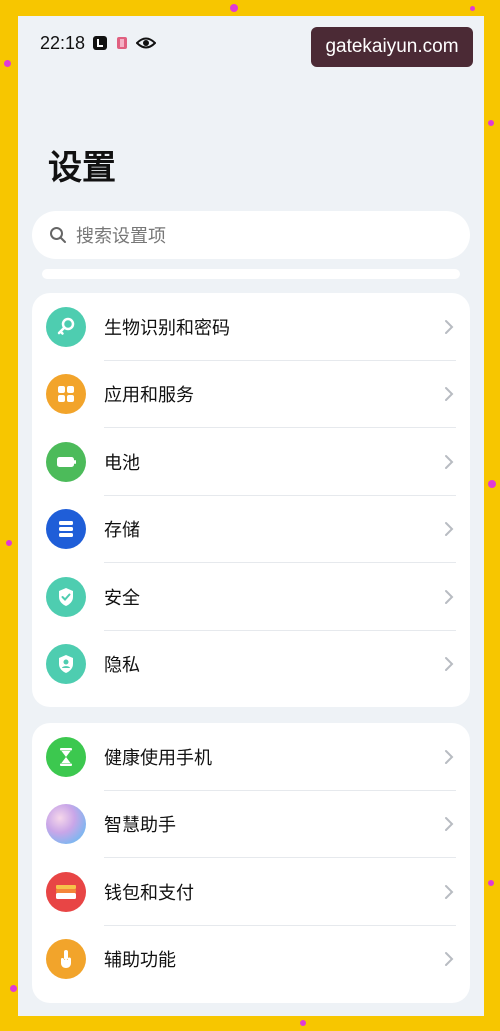 This screenshot has height=1031, width=500. Describe the element at coordinates (251, 757) in the screenshot. I see `settings-item-digital-balance: 健康使用手机` at that location.